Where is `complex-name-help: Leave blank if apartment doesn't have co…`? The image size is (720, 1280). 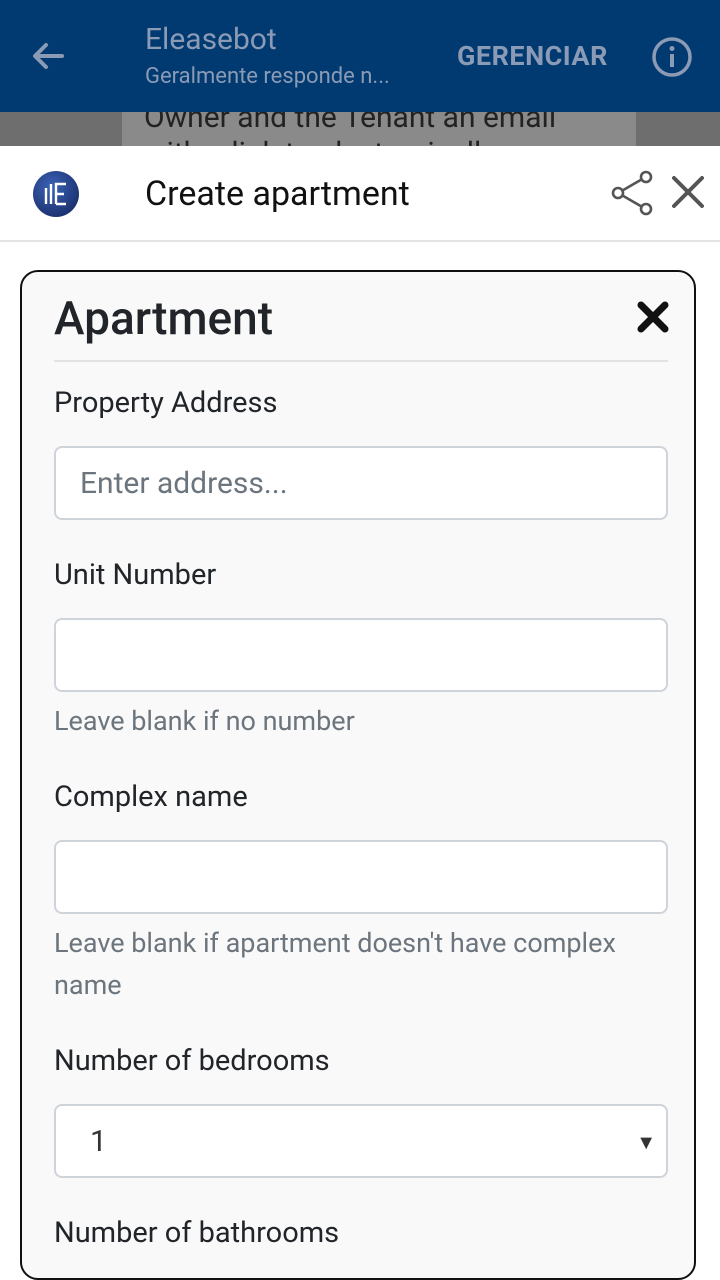 complex-name-help: Leave blank if apartment doesn't have co… is located at coordinates (335, 964).